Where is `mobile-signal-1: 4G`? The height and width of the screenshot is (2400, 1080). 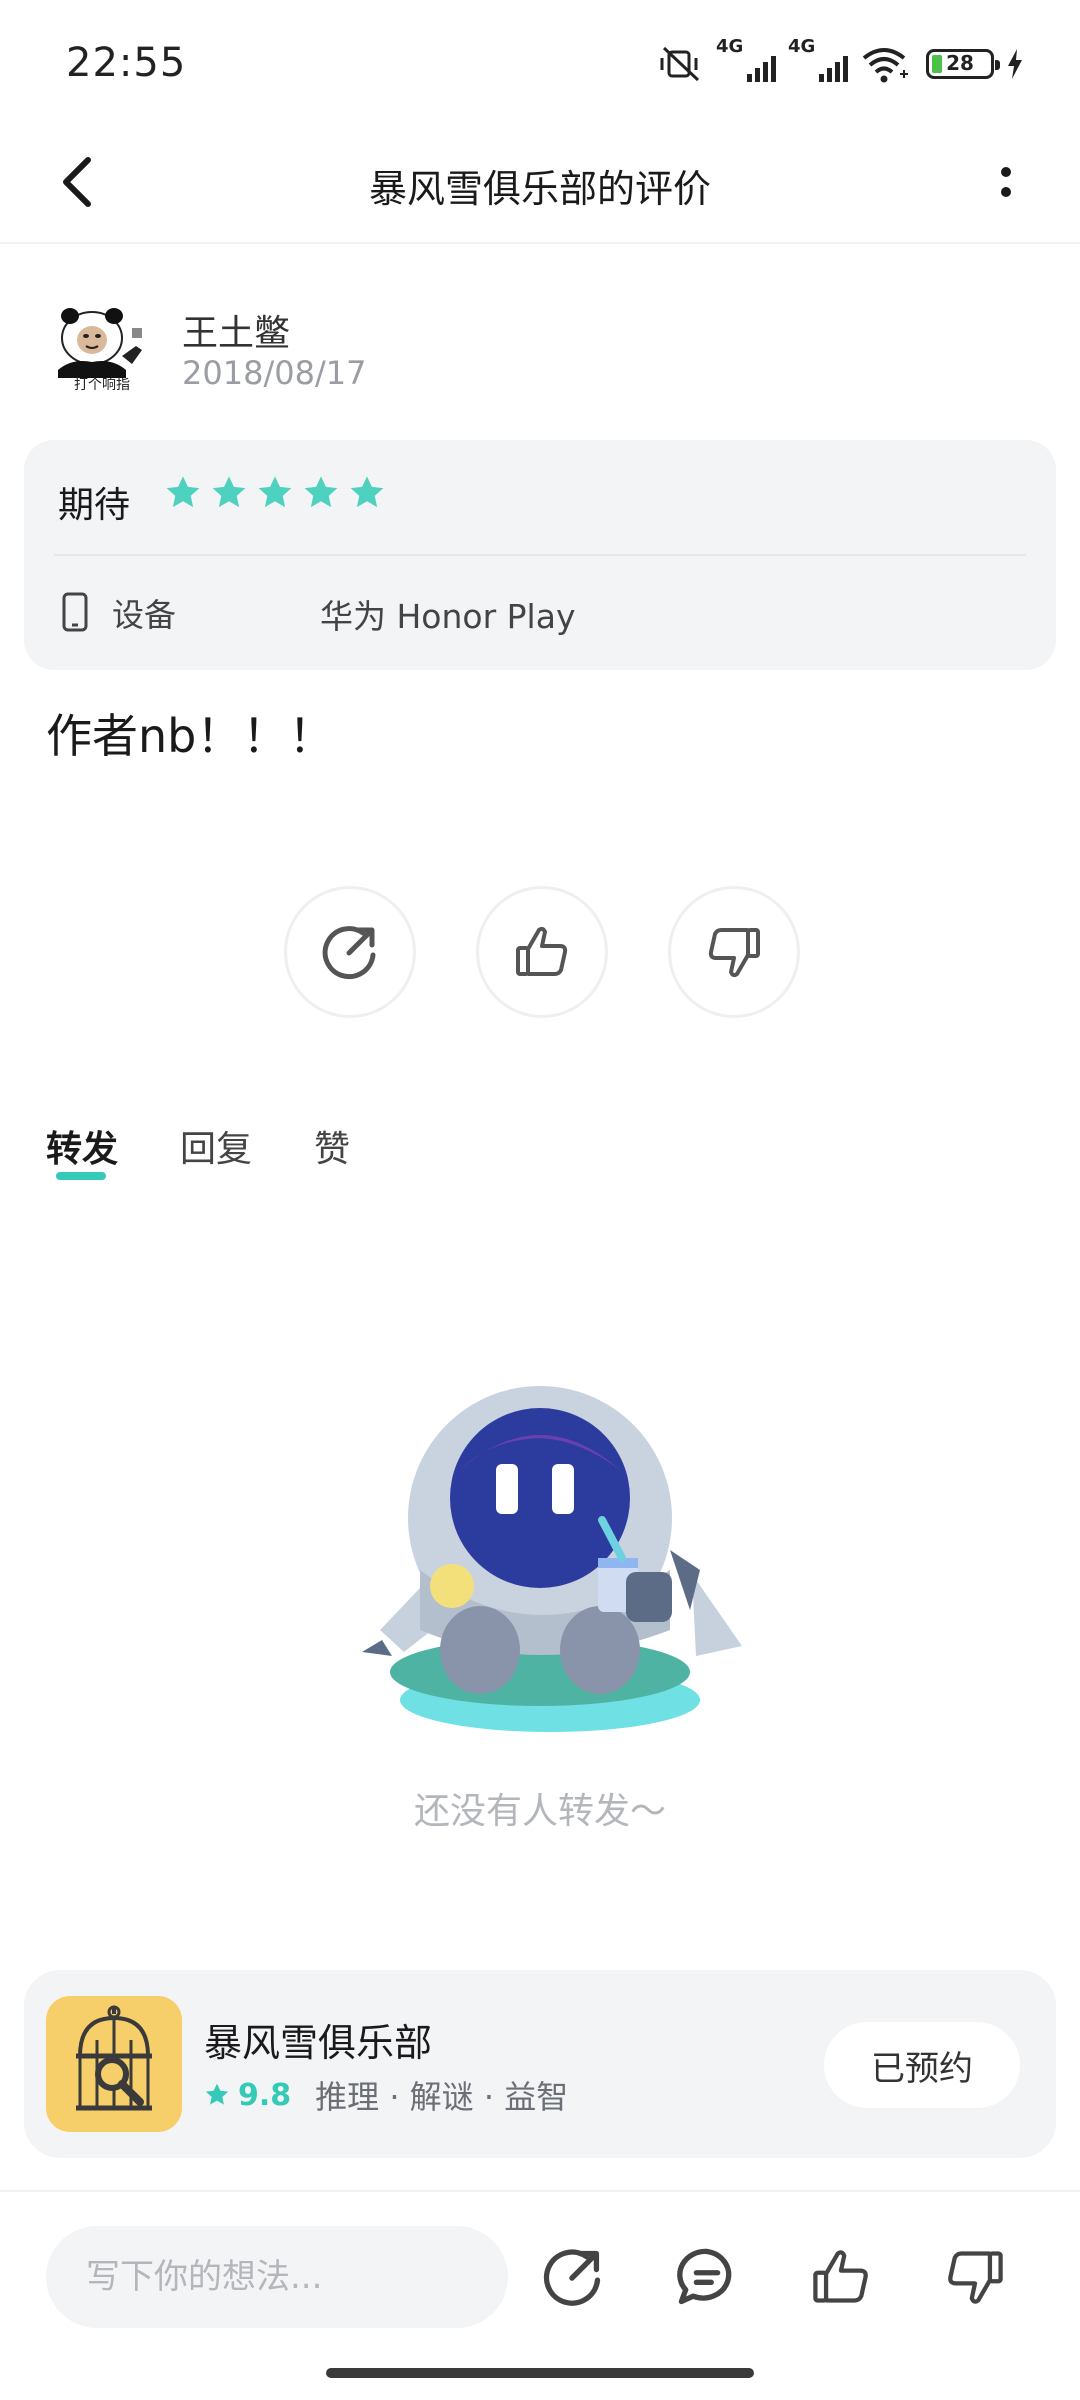
mobile-signal-1: 4G is located at coordinates (746, 61).